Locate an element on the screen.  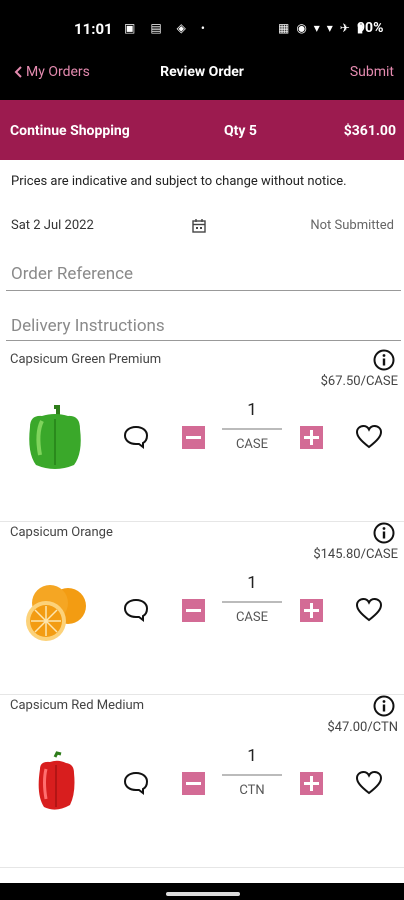
delivery-instructions-placeholder: Delivery Instructions is located at coordinates (88, 326).